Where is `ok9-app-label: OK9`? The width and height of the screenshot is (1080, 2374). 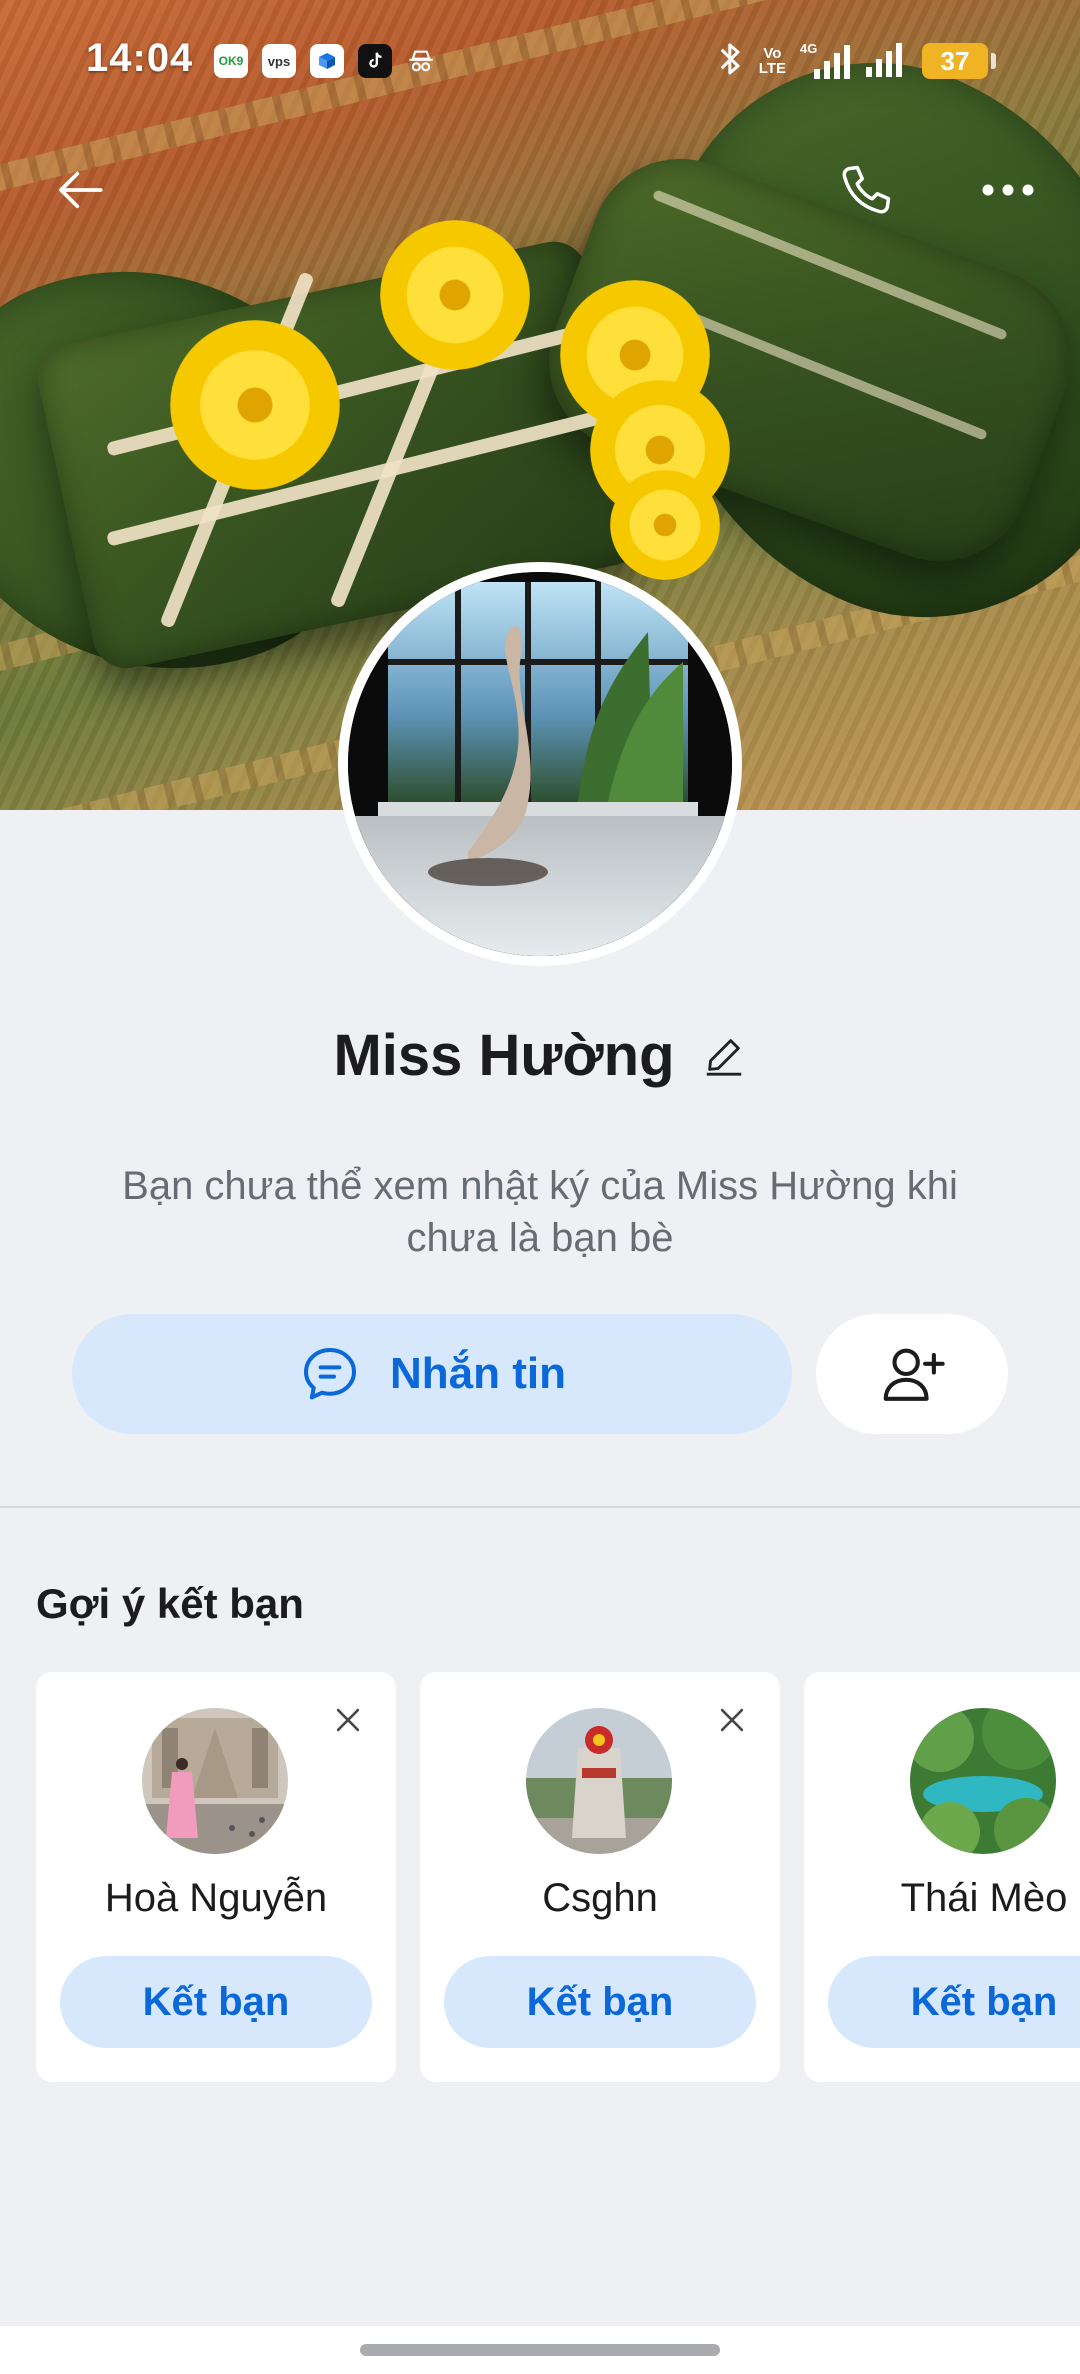 ok9-app-label: OK9 is located at coordinates (231, 61).